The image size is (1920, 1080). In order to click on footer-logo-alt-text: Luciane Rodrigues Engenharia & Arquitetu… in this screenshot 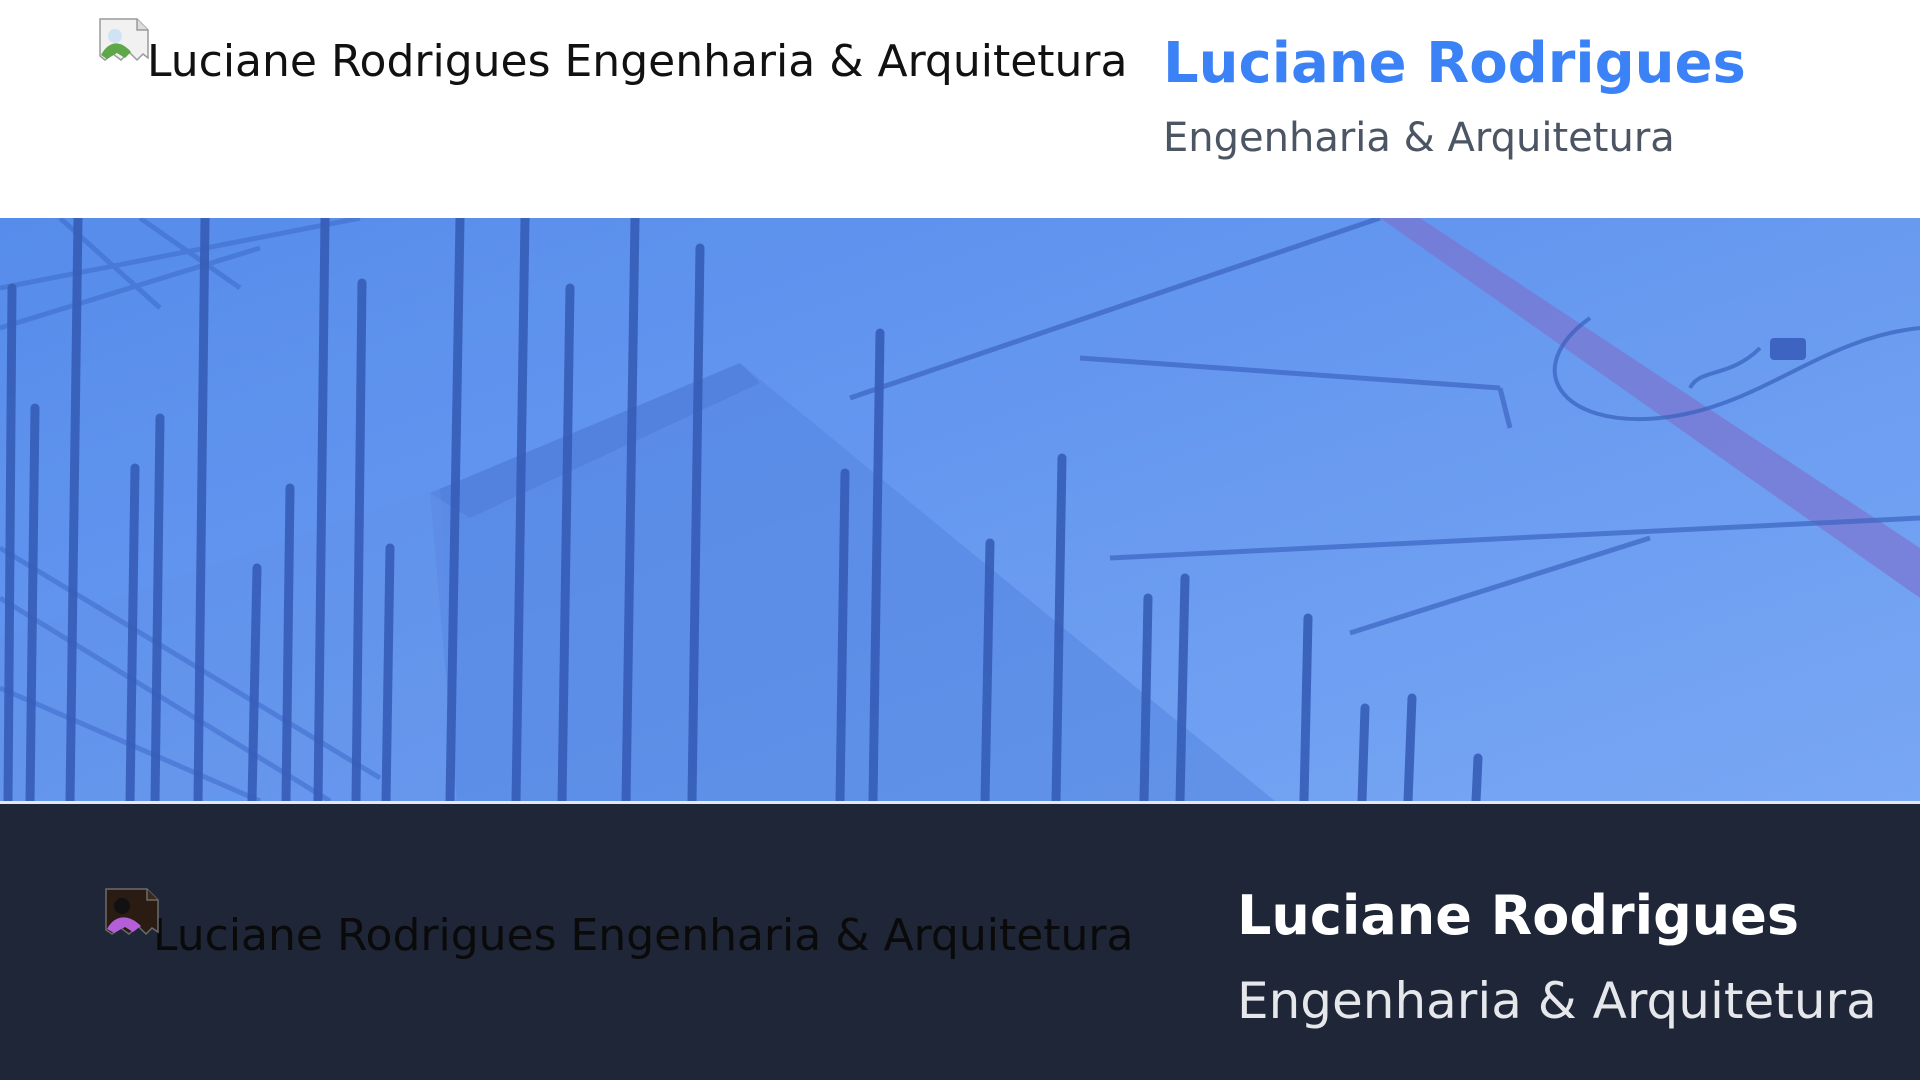, I will do `click(643, 935)`.